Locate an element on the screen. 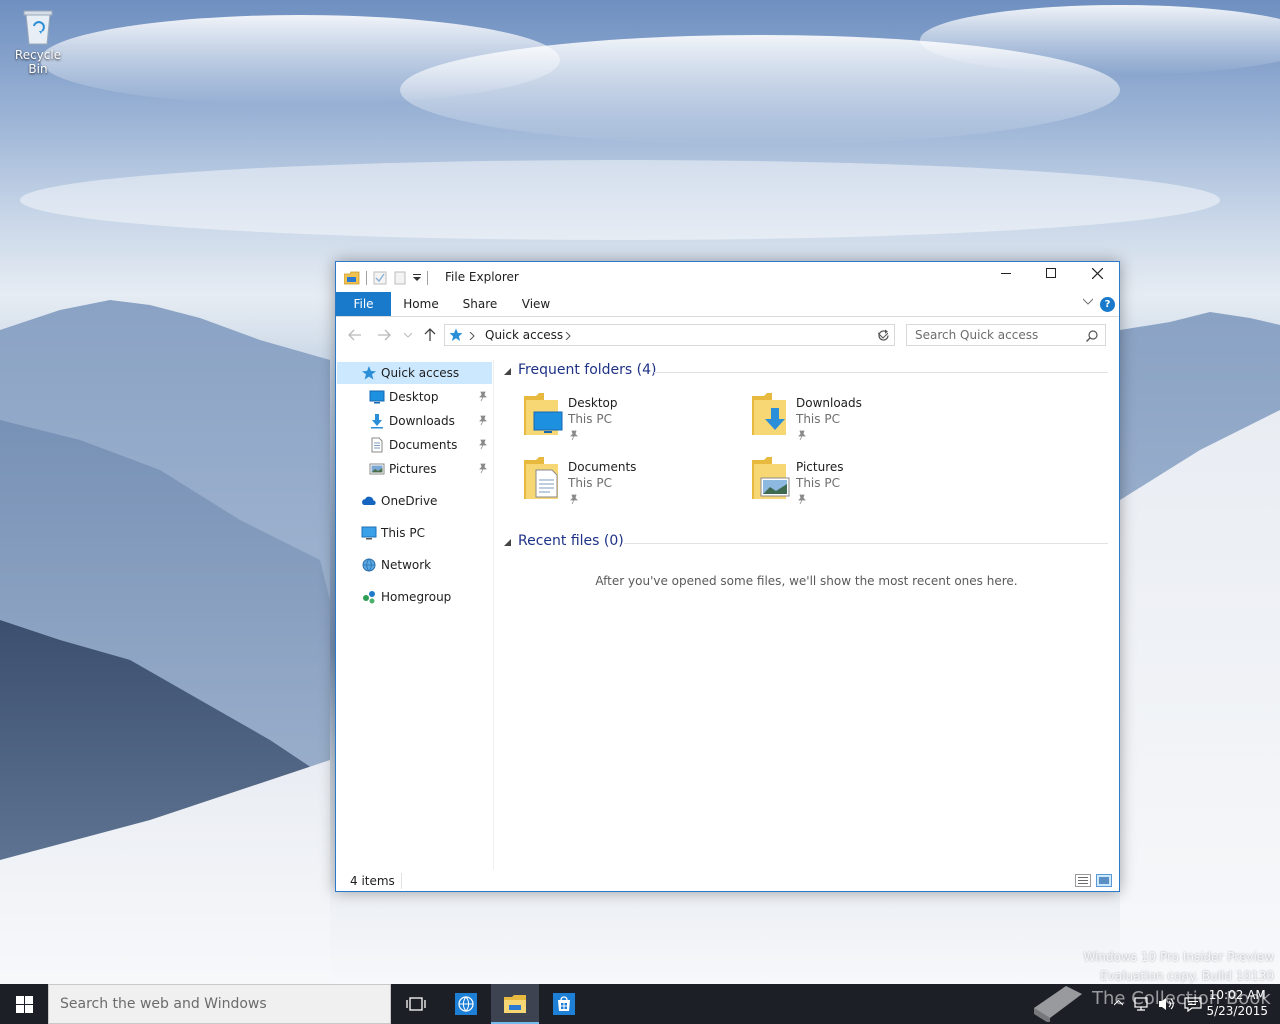 This screenshot has width=1280, height=1024. expand-ribbon-icon is located at coordinates (1088, 302).